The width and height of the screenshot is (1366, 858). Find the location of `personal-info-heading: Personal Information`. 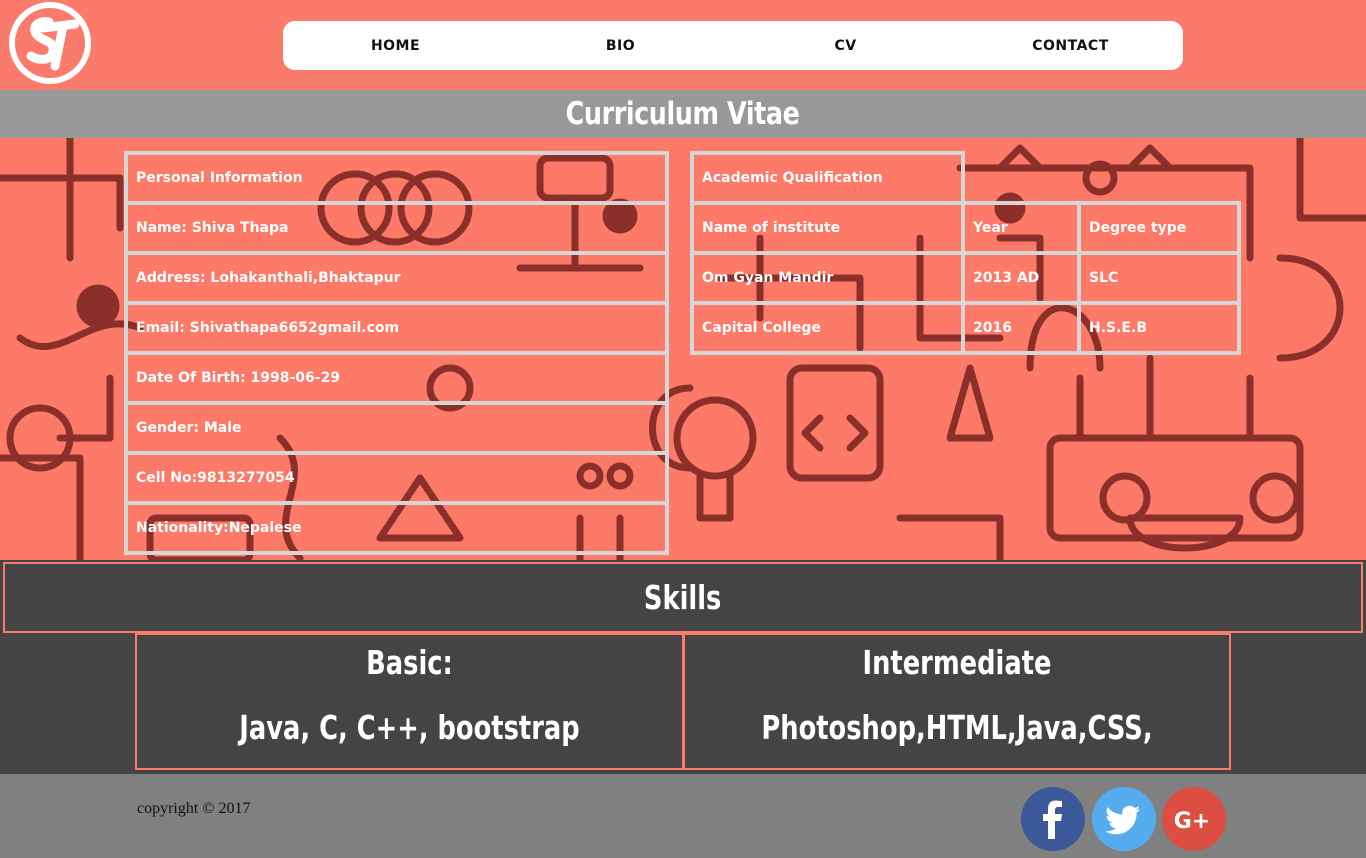

personal-info-heading: Personal Information is located at coordinates (396, 178).